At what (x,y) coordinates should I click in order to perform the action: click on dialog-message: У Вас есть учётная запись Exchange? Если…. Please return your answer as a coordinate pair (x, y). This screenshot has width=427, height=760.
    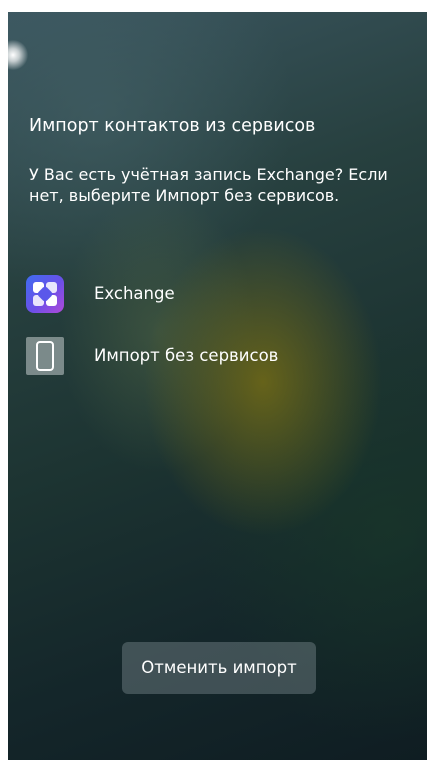
    Looking at the image, I should click on (208, 185).